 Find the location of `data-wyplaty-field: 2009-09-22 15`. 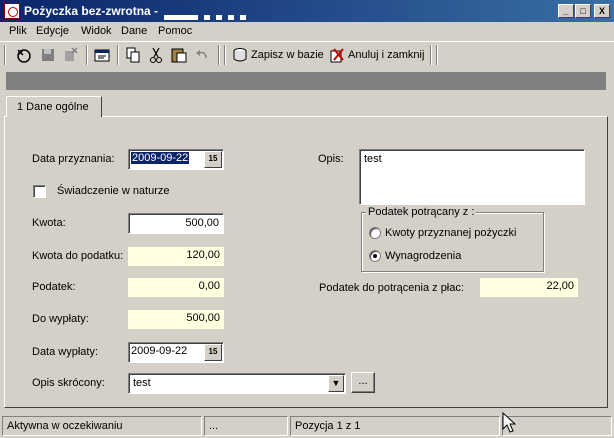

data-wyplaty-field: 2009-09-22 15 is located at coordinates (176, 352).